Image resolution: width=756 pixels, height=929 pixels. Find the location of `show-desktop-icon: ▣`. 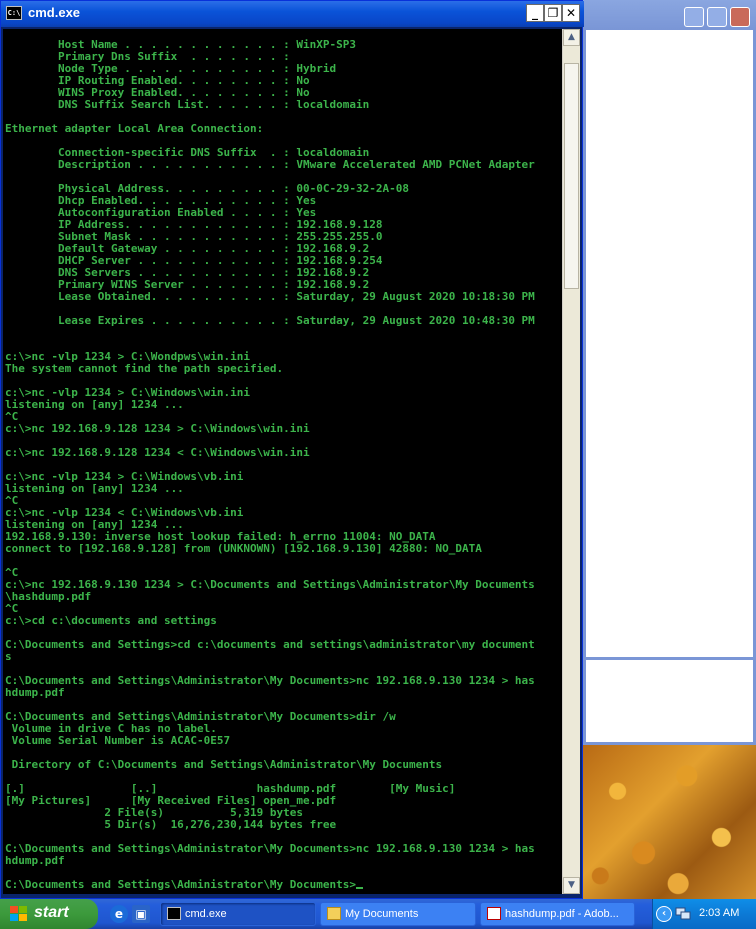

show-desktop-icon: ▣ is located at coordinates (141, 914).